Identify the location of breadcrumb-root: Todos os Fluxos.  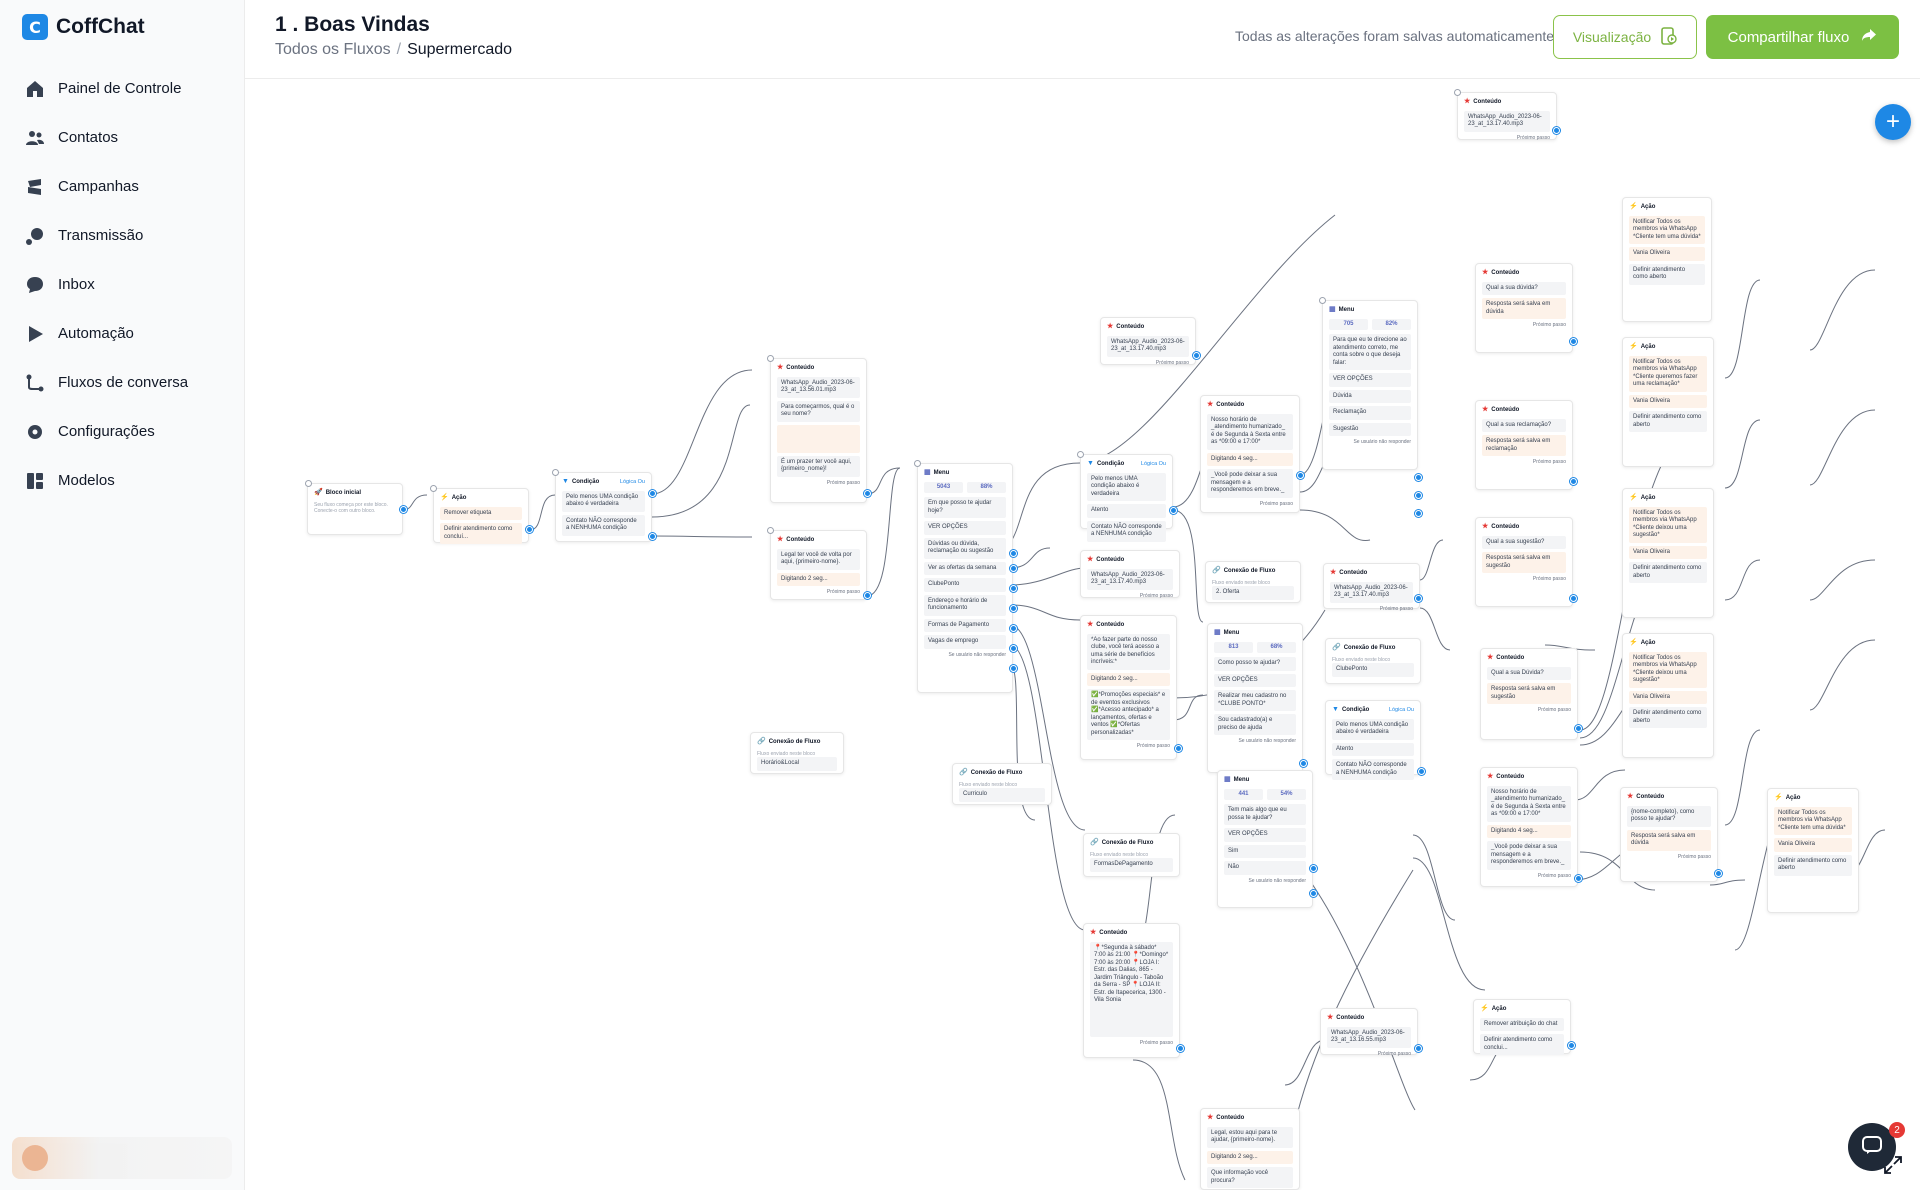
(333, 50).